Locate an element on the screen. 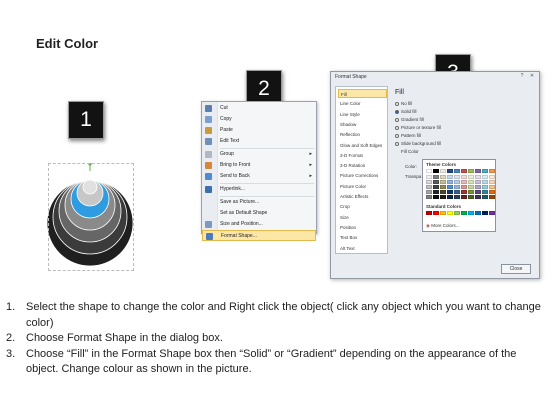 This screenshot has height=420, width=560. nav-item-10: Artistic Effects is located at coordinates (362, 196).